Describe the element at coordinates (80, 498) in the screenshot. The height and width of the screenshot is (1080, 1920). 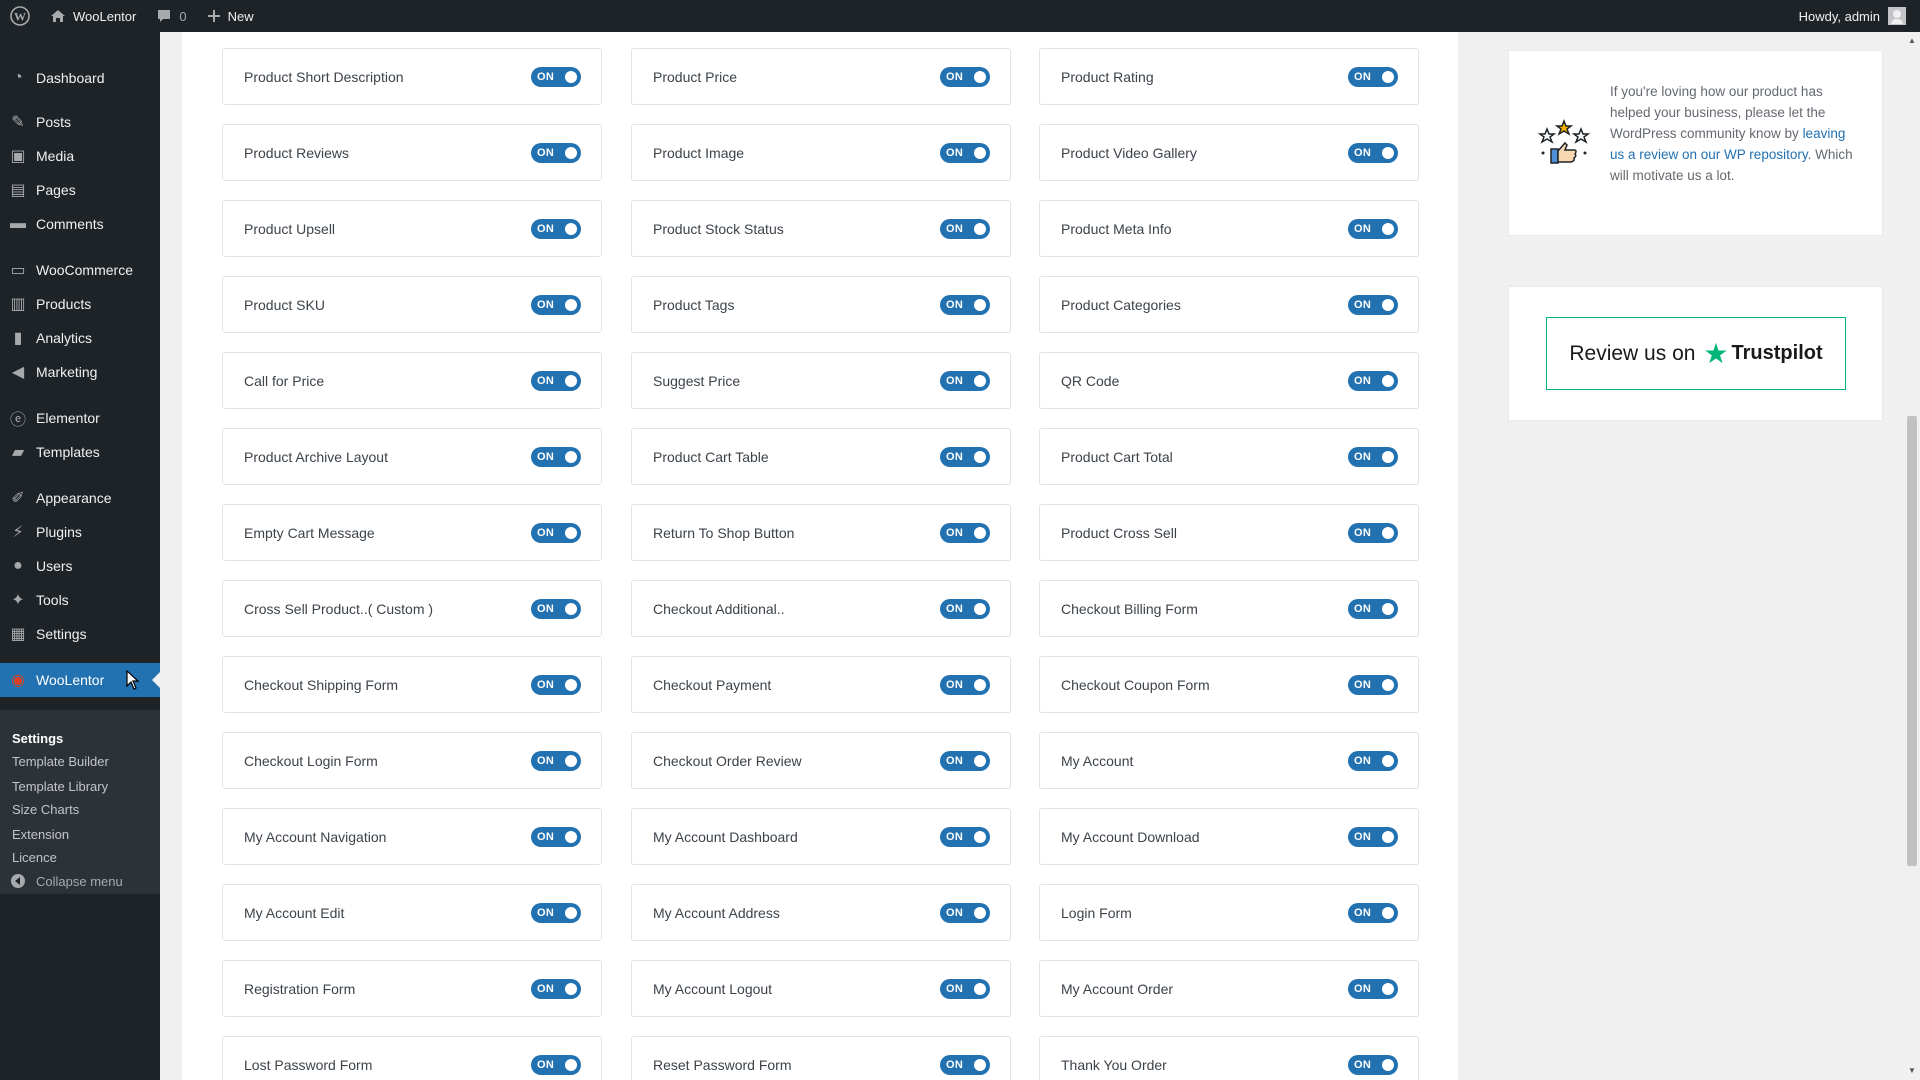
I see `sidebar-item-appearance: ✐ Appearance` at that location.